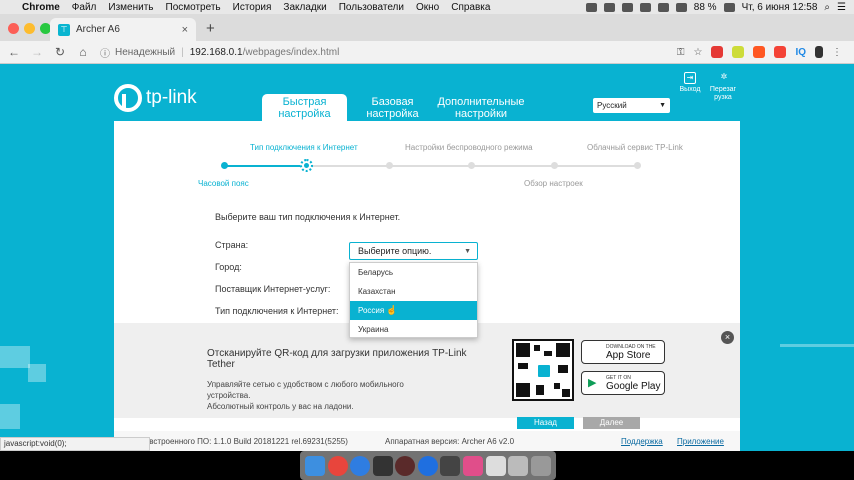 This screenshot has width=854, height=480. Describe the element at coordinates (304, 7) in the screenshot. I see `menu-bookmarks: Закладки` at that location.